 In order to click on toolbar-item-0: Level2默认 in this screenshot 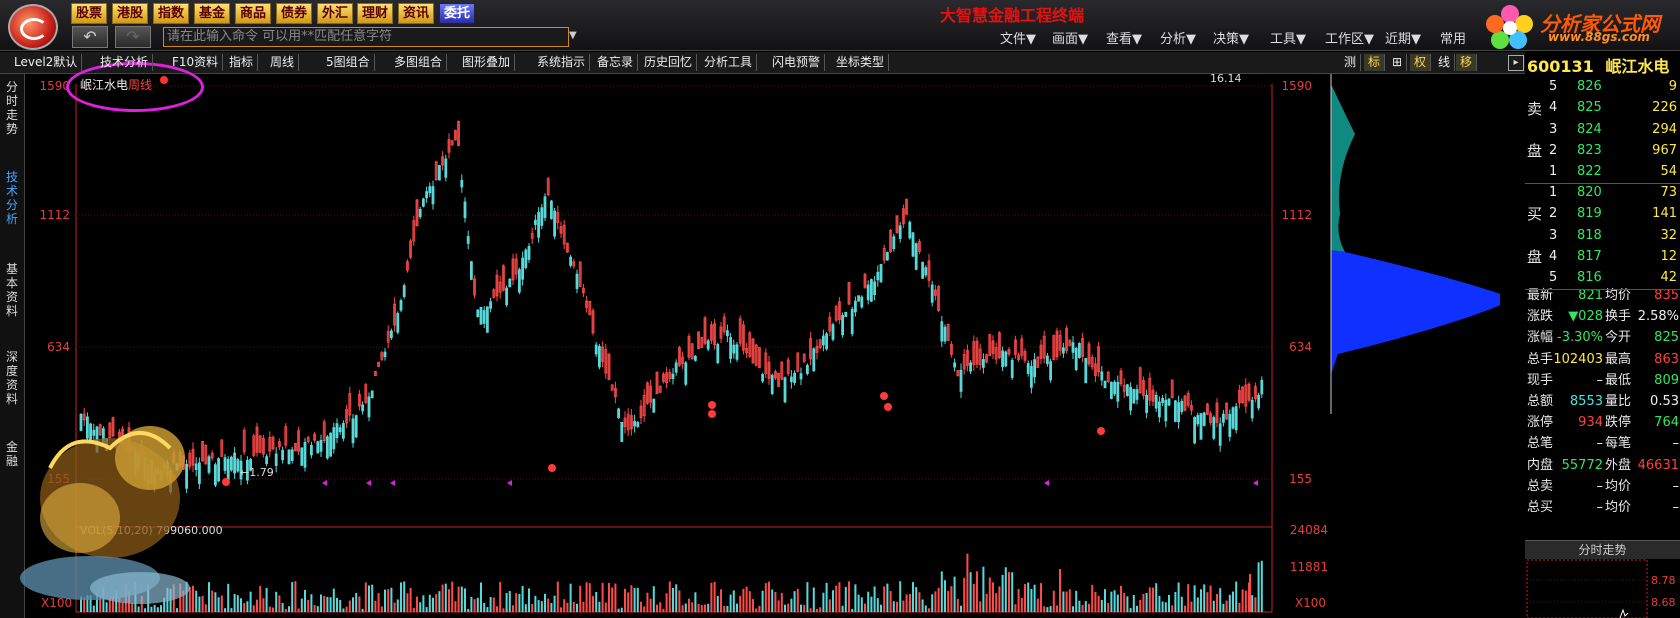, I will do `click(46, 62)`.